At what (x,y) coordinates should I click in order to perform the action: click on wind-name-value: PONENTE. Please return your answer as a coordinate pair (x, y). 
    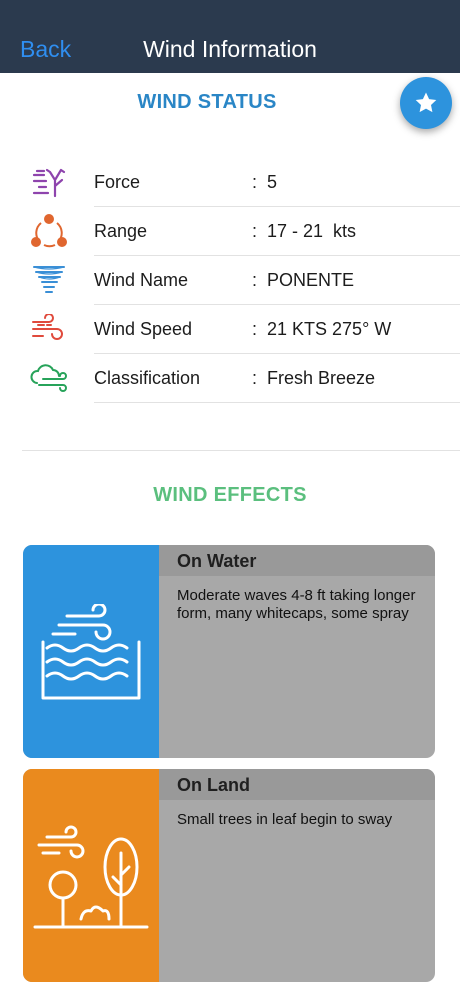
    Looking at the image, I should click on (311, 280).